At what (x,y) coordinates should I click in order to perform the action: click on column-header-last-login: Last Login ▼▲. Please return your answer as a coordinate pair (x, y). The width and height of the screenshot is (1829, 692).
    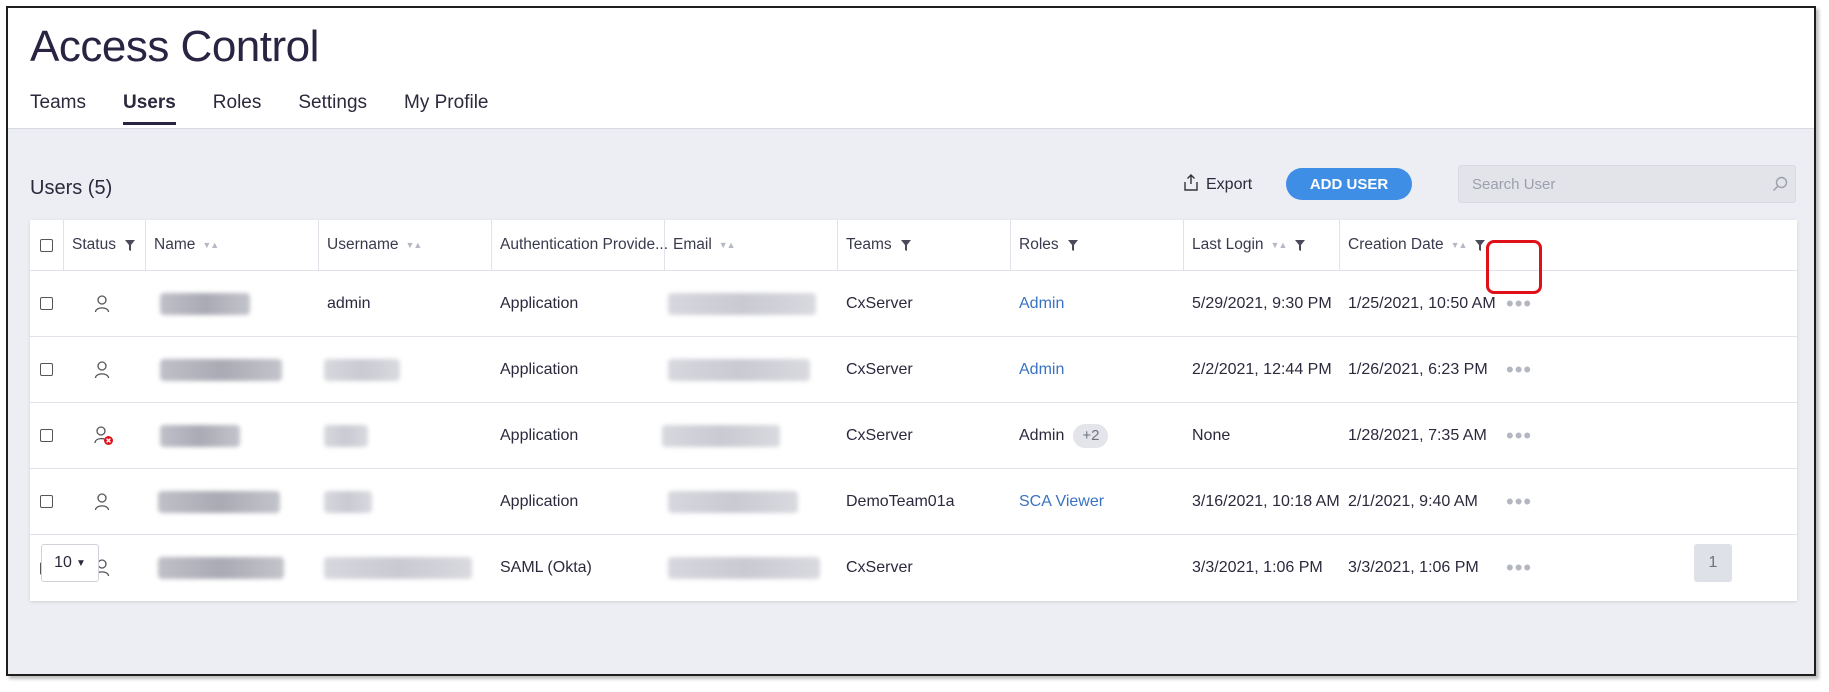
    Looking at the image, I should click on (1249, 245).